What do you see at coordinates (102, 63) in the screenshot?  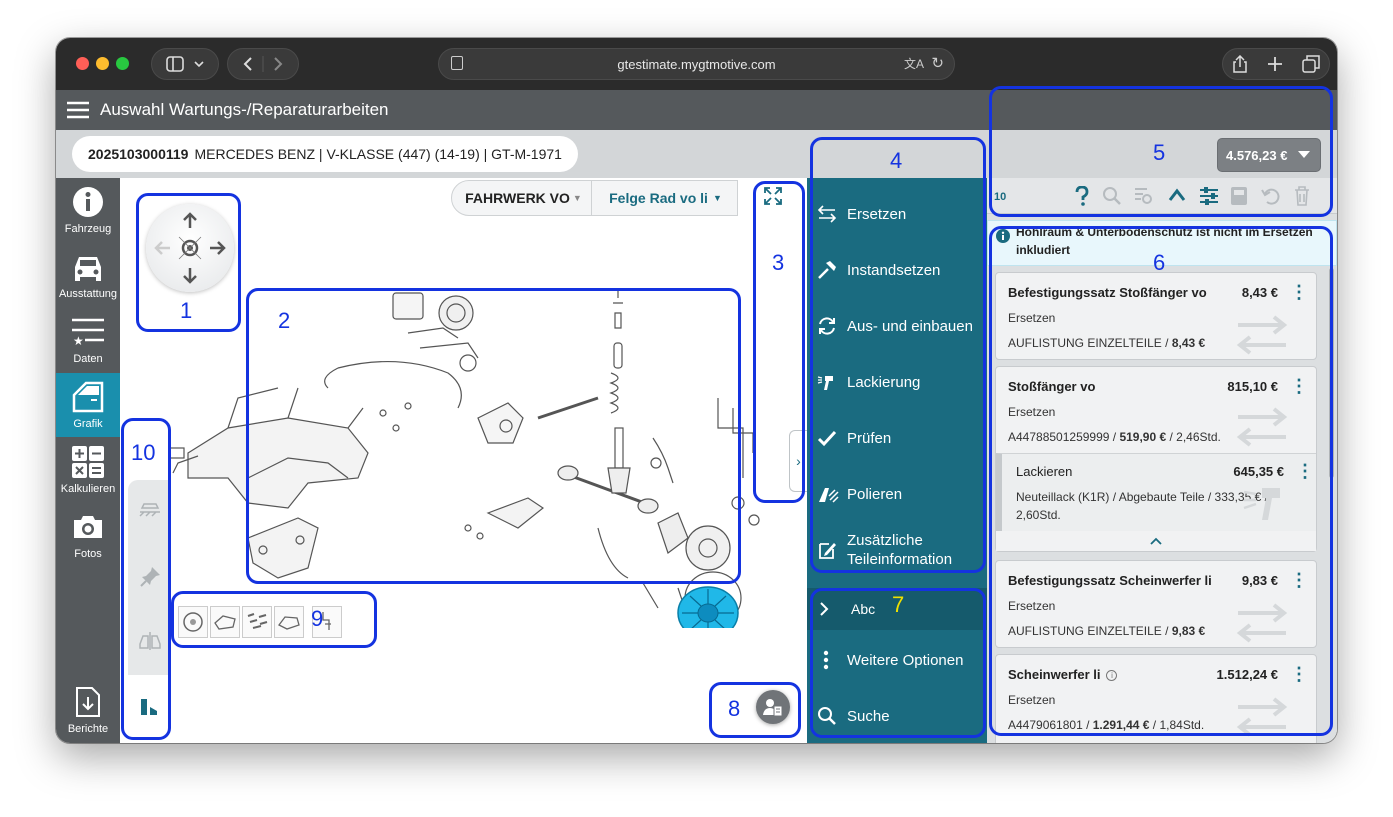 I see `minimize-window-button` at bounding box center [102, 63].